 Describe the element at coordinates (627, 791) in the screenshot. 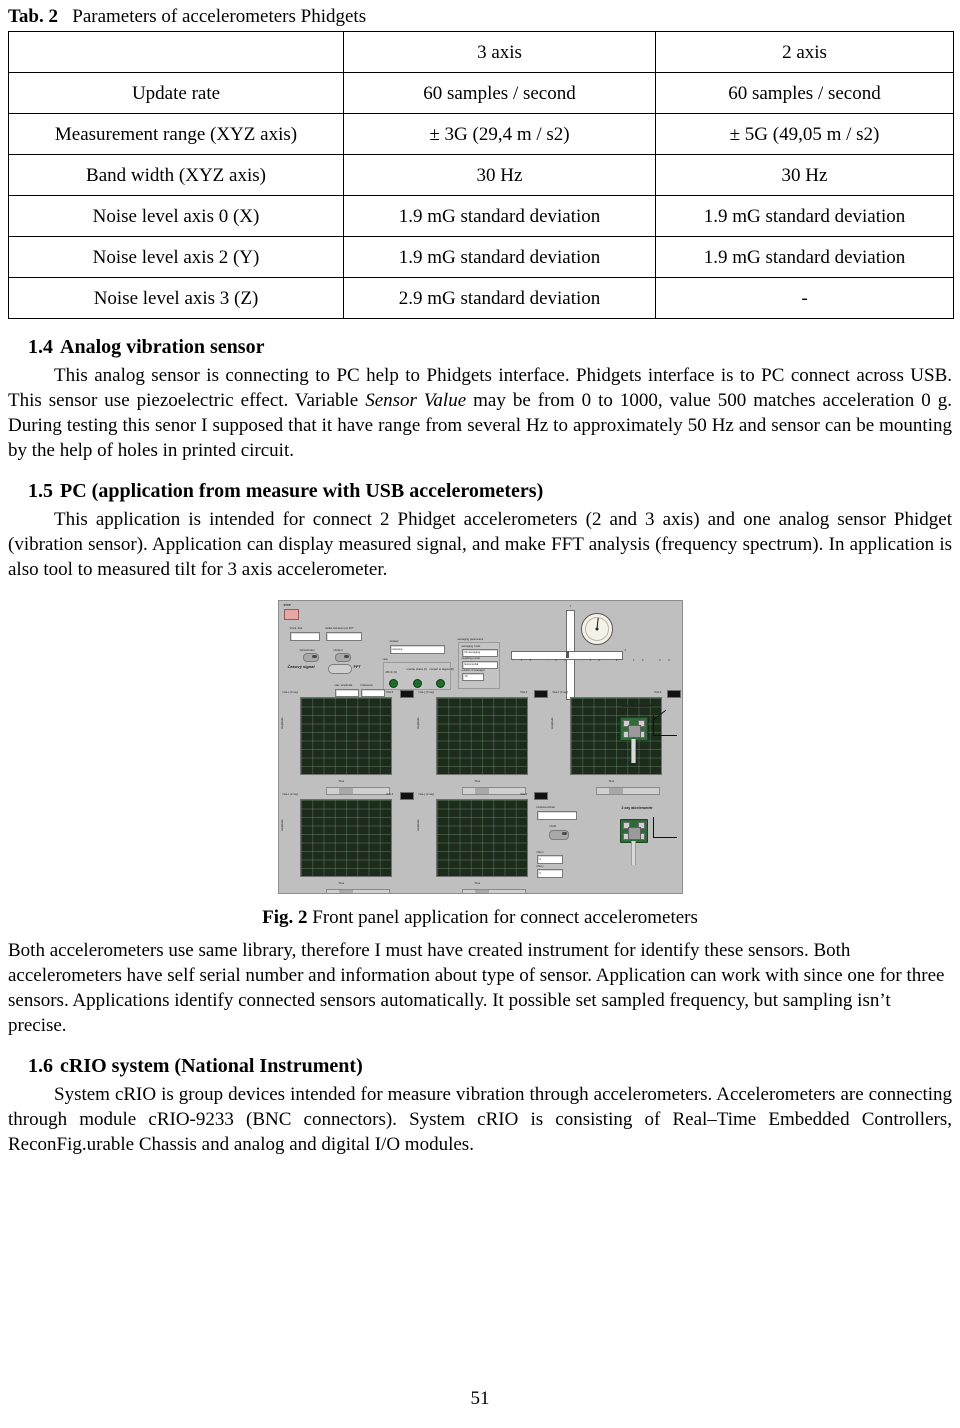

I see `graph3-scrollbar` at that location.